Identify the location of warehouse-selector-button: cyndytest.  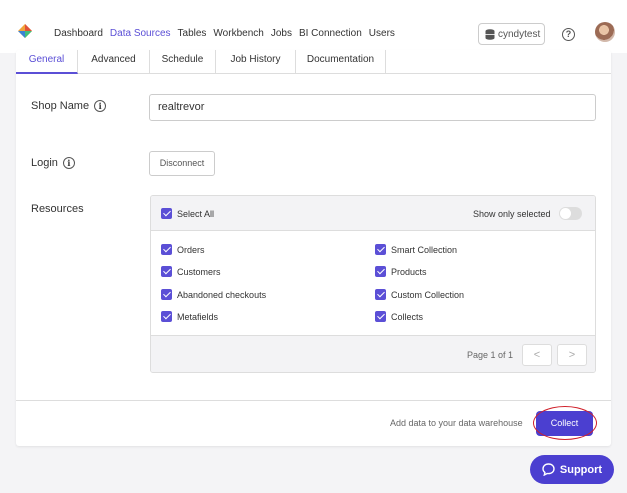
(511, 34).